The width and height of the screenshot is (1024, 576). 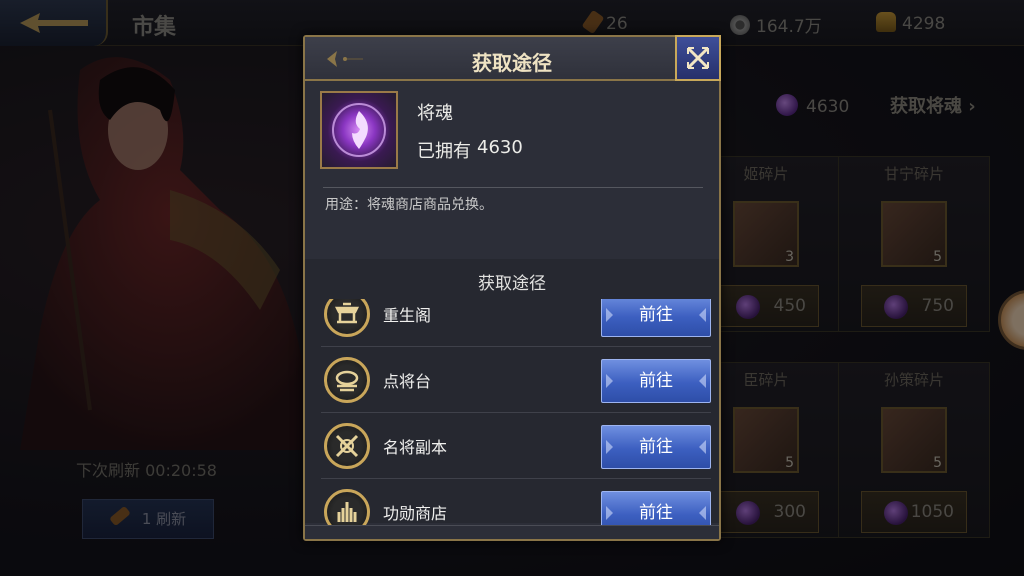 I want to click on merit-shop-icon, so click(x=347, y=507).